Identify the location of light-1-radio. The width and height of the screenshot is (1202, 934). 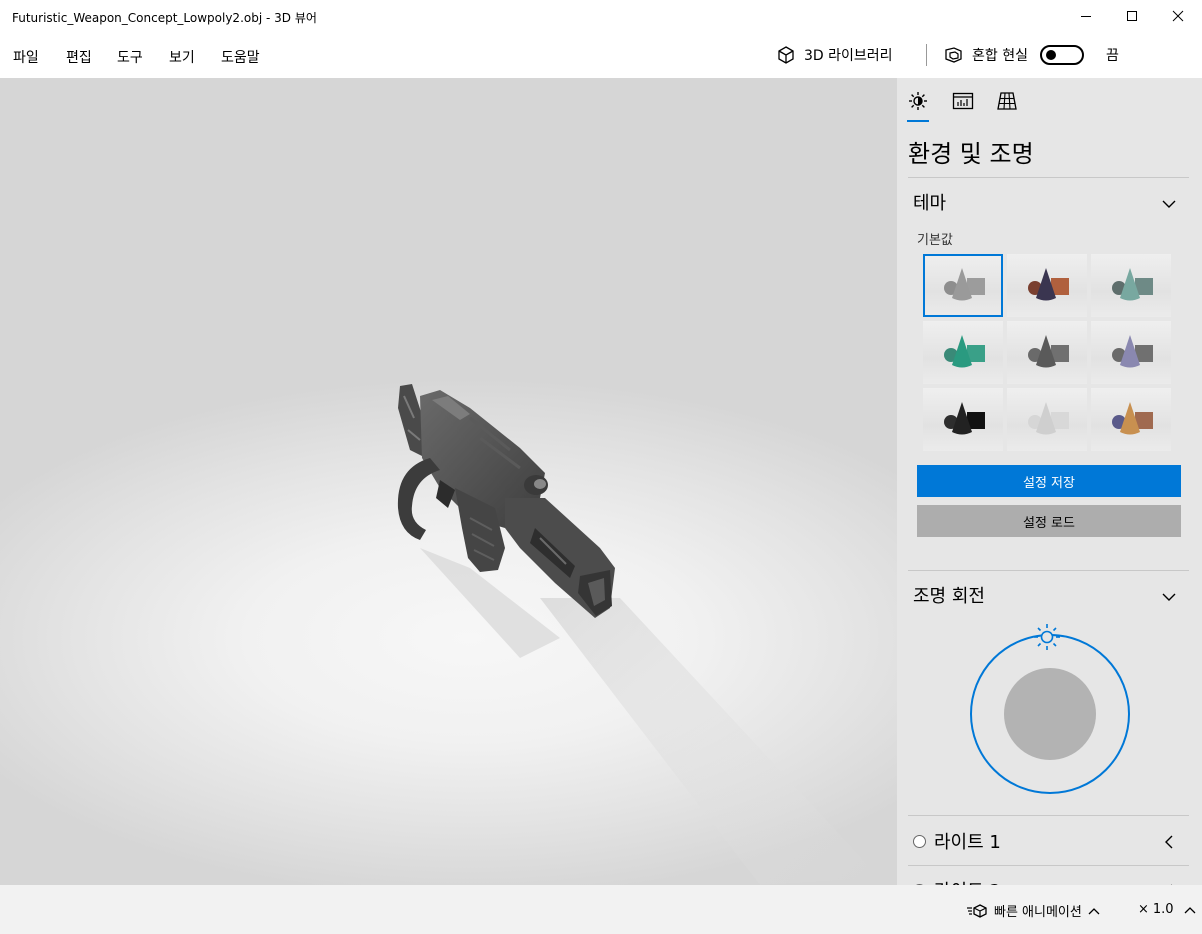
(919, 841).